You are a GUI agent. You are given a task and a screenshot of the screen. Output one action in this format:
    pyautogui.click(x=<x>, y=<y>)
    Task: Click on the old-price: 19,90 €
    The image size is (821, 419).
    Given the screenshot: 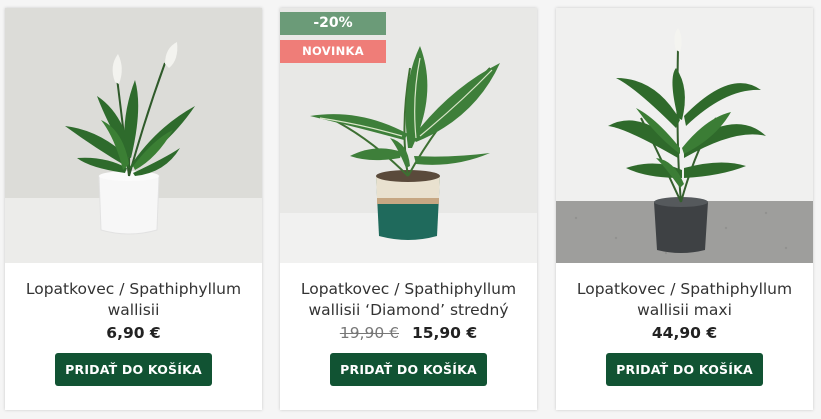 What is the action you would take?
    pyautogui.click(x=369, y=333)
    